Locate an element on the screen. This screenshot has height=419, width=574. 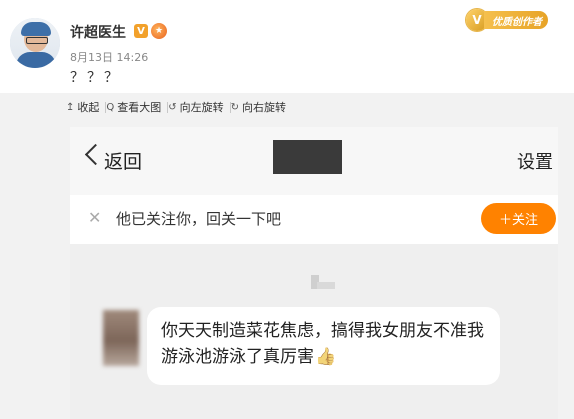
follow-button: ＋关注 is located at coordinates (518, 218).